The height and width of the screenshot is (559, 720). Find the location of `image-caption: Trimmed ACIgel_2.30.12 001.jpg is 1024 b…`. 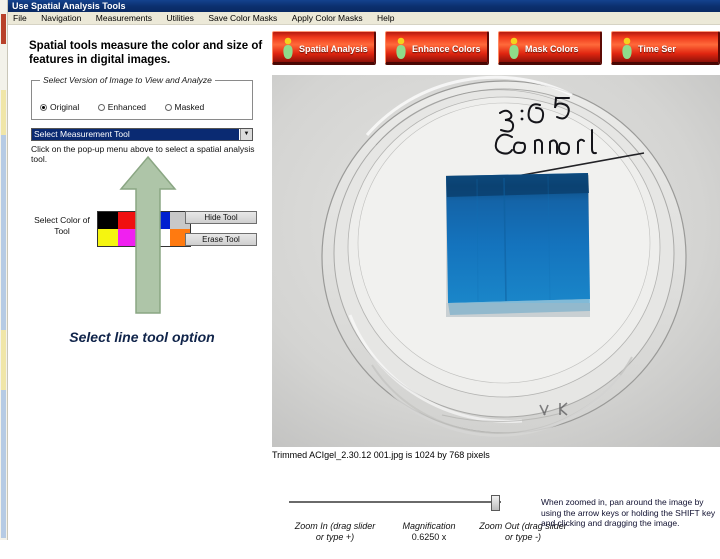

image-caption: Trimmed ACIgel_2.30.12 001.jpg is 1024 b… is located at coordinates (381, 455).